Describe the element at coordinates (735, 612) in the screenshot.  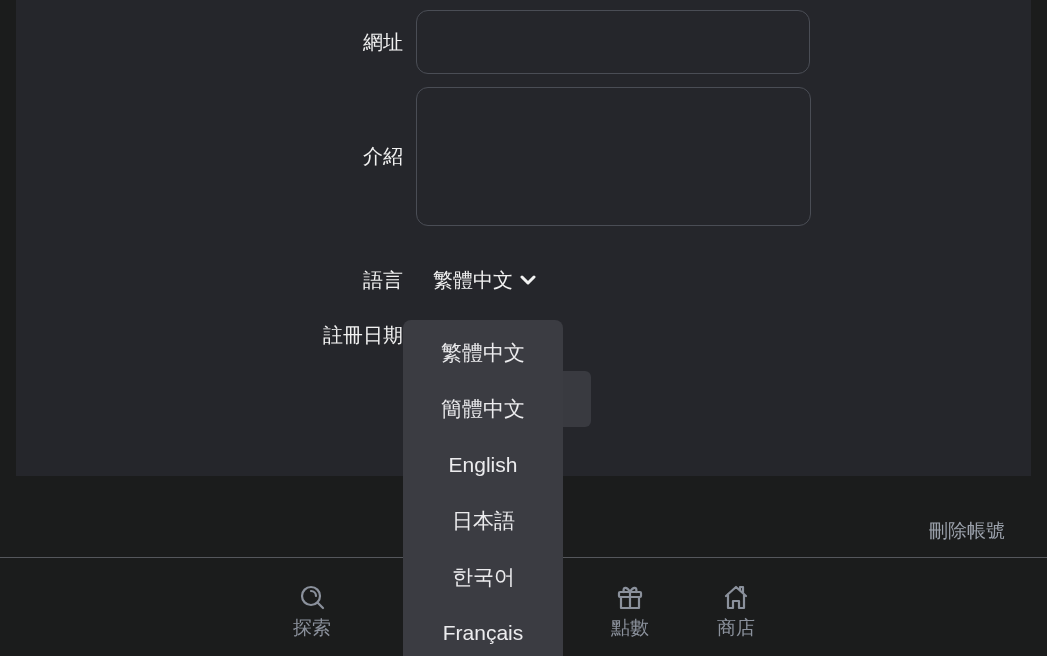
I see `nav-item: 商店` at that location.